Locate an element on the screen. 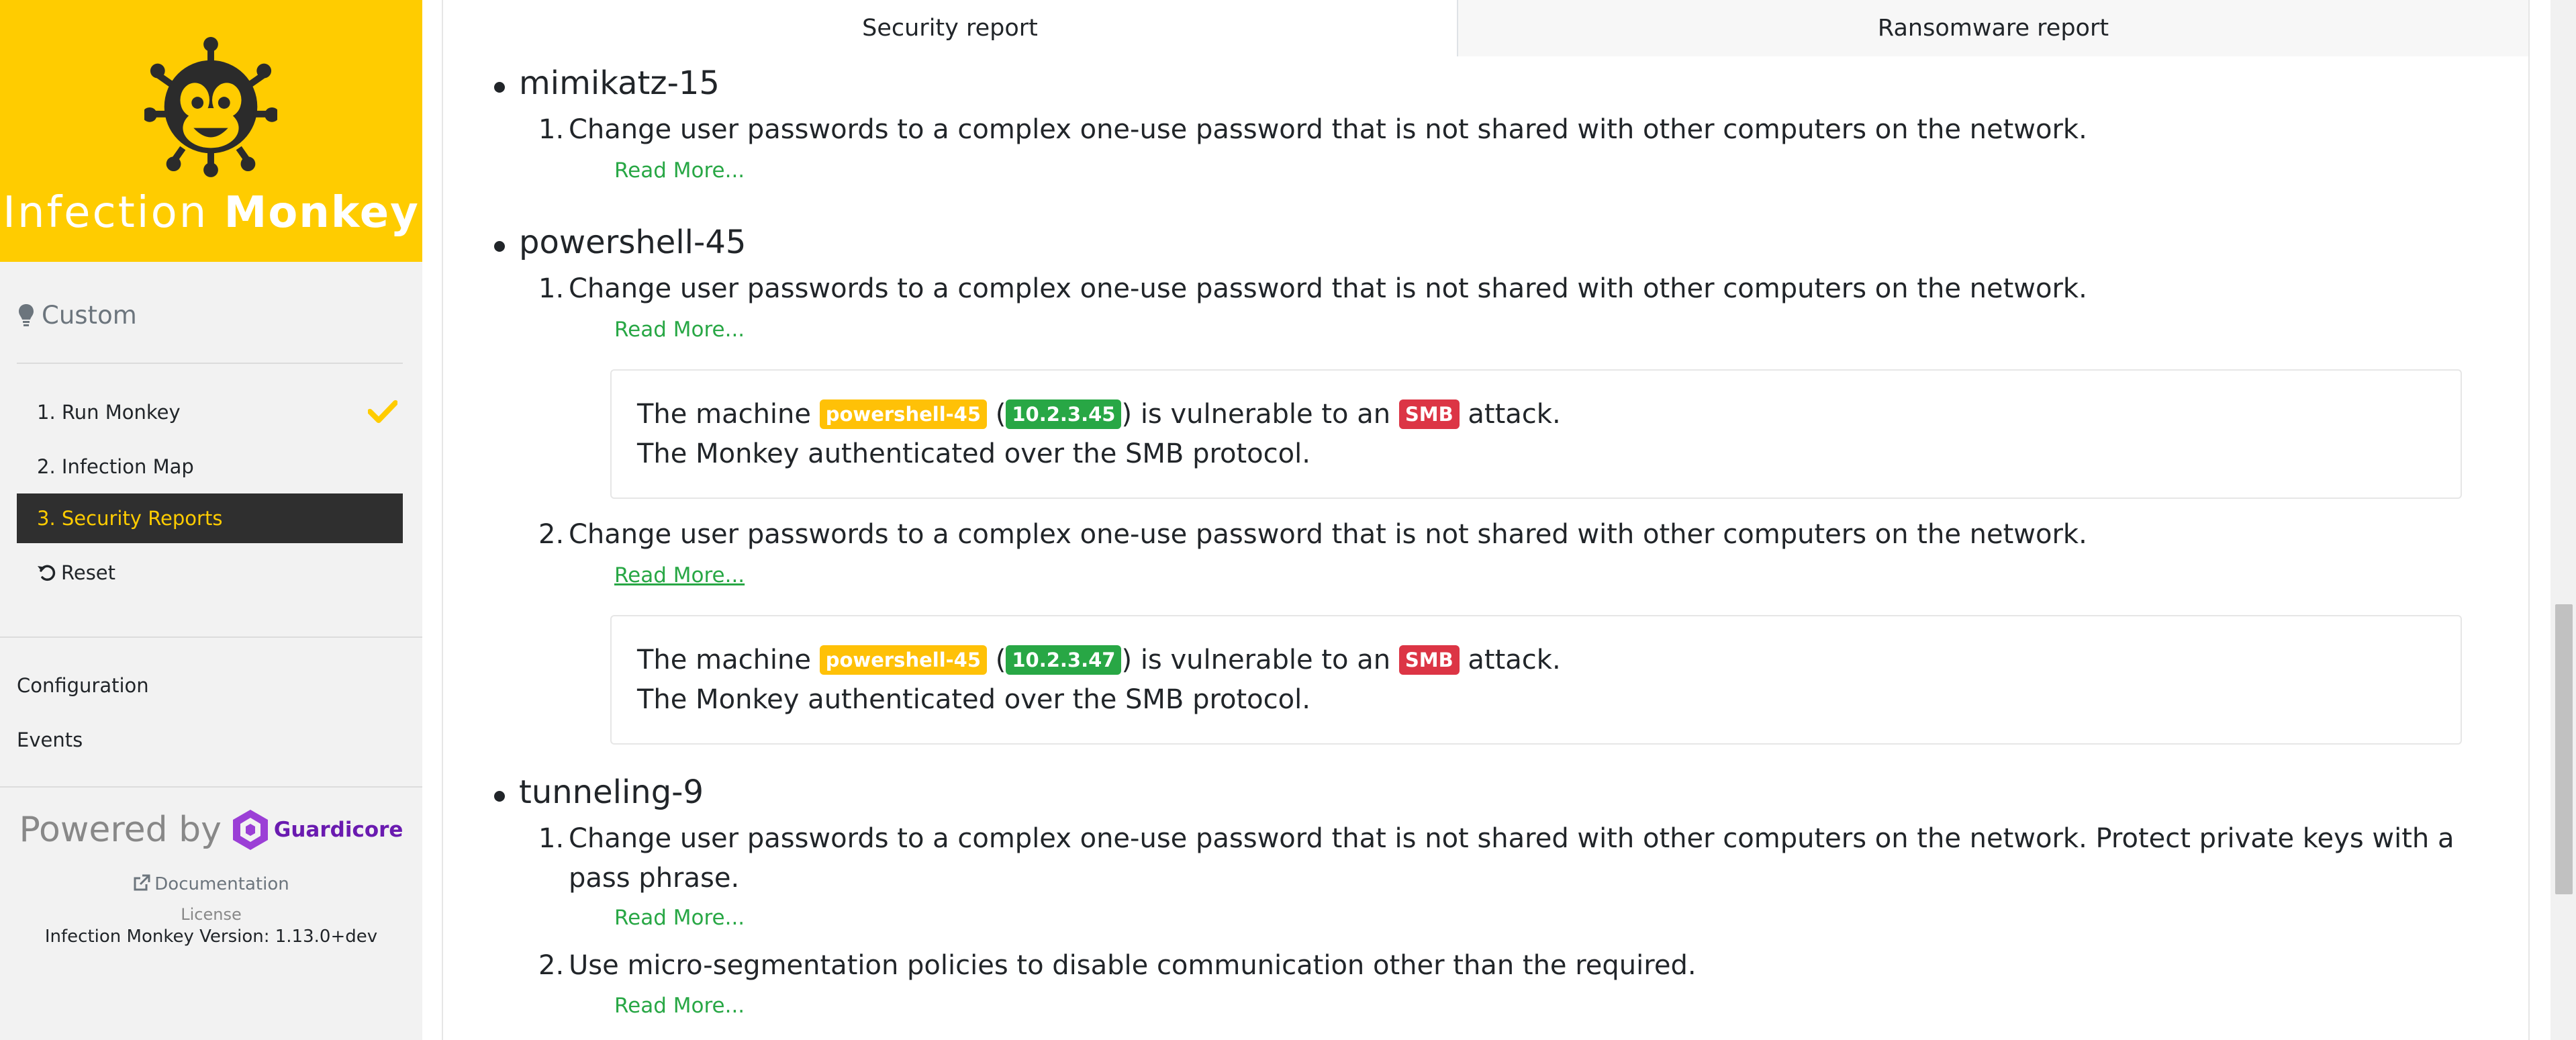  report-tabs: Security report Ransomware report is located at coordinates (1485, 28).